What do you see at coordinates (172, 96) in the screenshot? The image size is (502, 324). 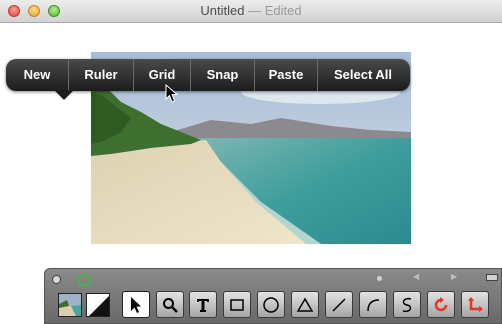 I see `mouse-cursor-icon` at bounding box center [172, 96].